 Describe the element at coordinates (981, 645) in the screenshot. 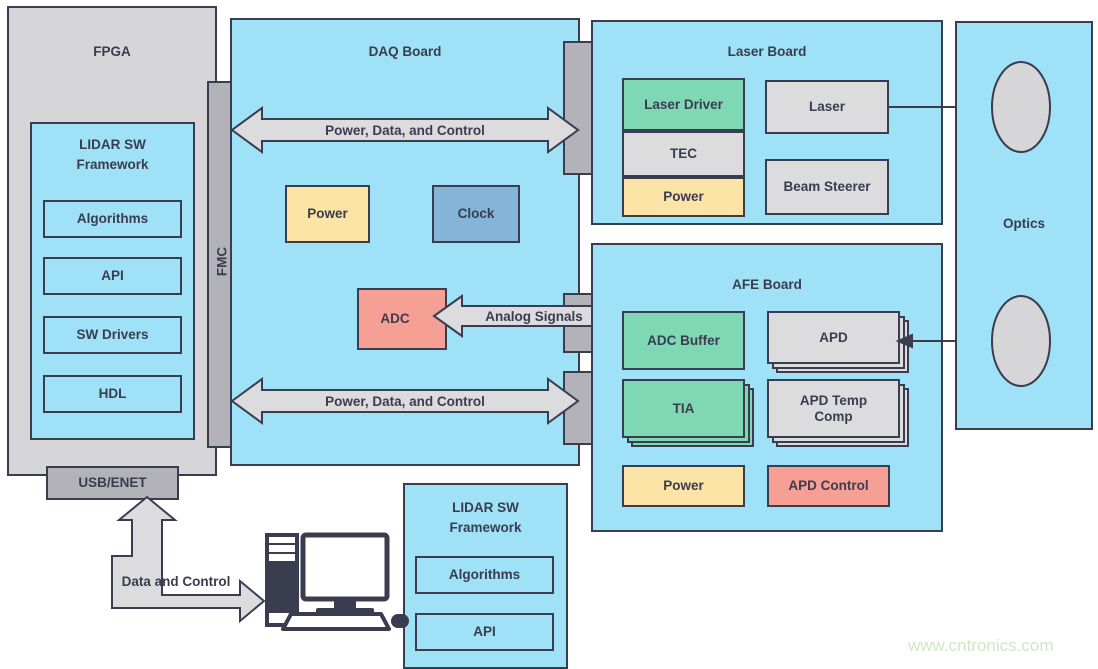

I see `watermark: www.cntronics.com` at that location.